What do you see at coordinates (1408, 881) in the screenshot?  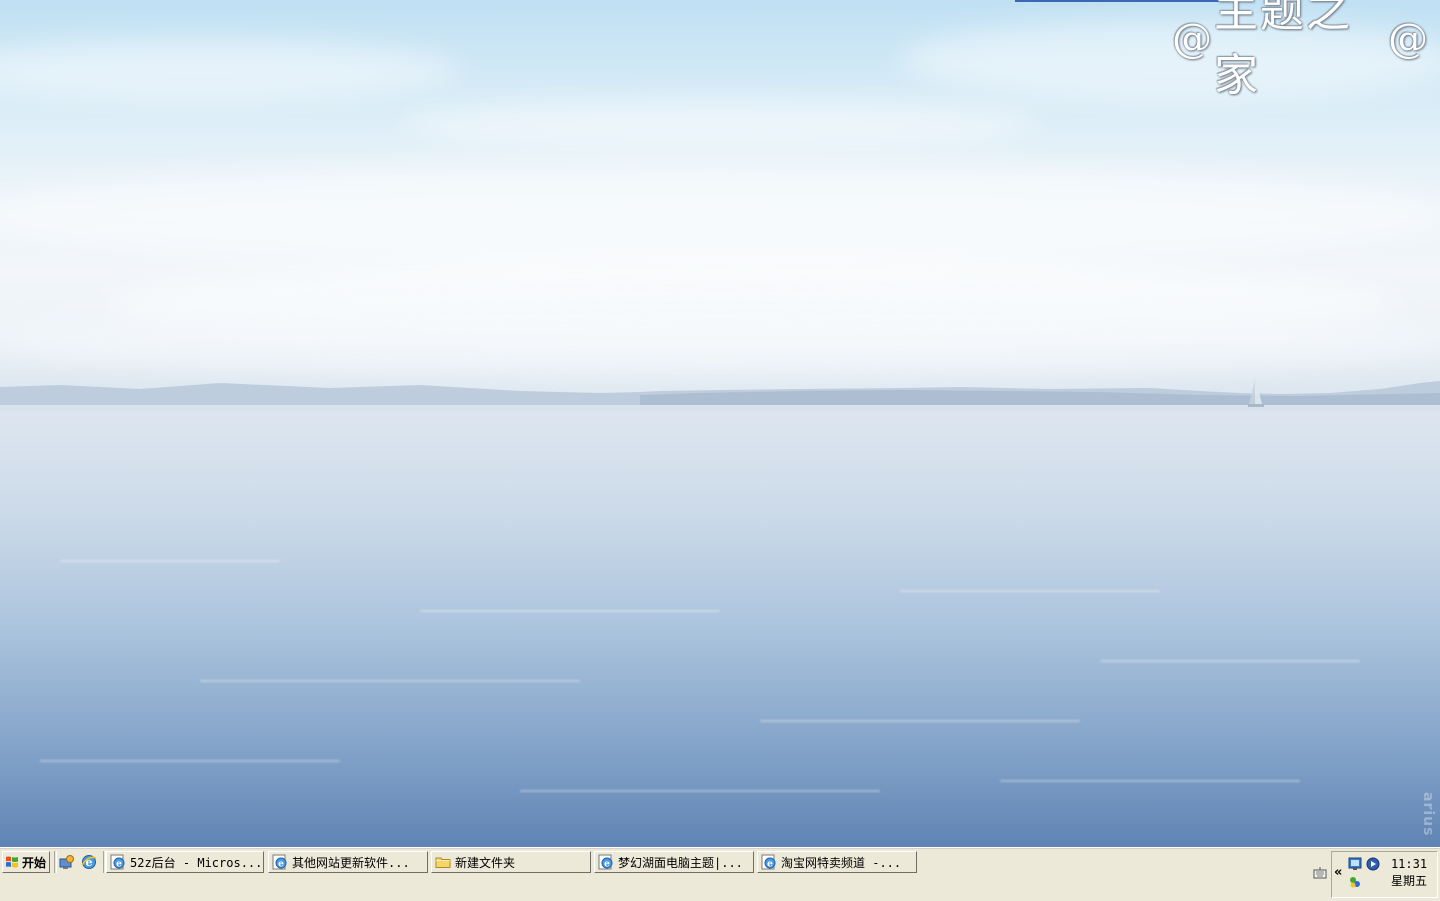 I see `clock-day: 星期五` at bounding box center [1408, 881].